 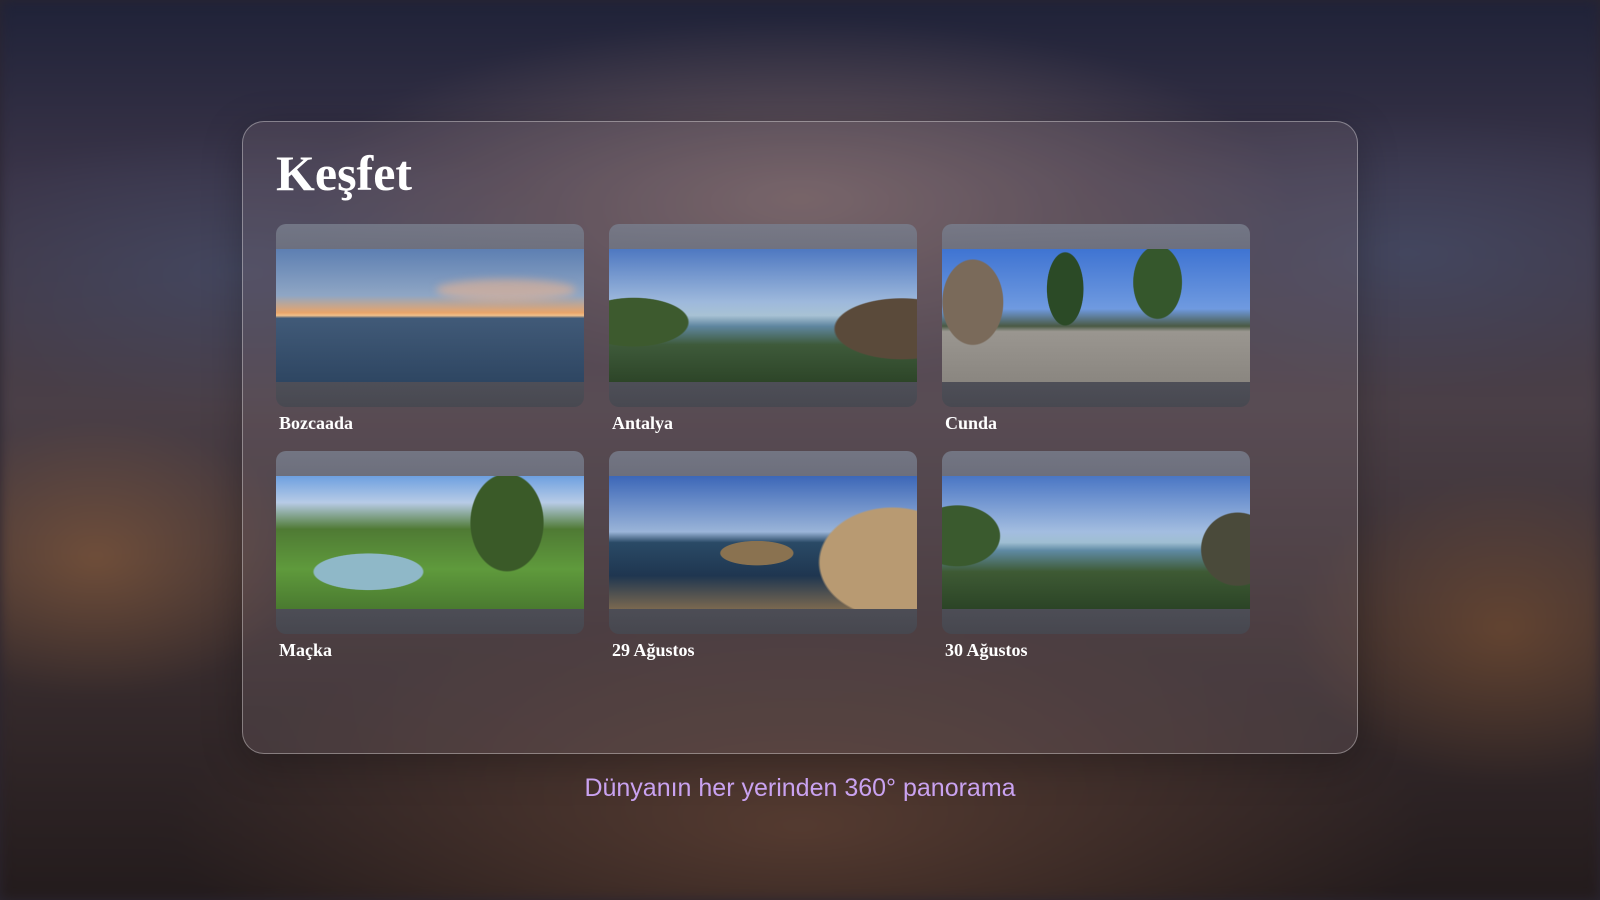 I want to click on panorama-card-antalya: Antalya, so click(x=763, y=330).